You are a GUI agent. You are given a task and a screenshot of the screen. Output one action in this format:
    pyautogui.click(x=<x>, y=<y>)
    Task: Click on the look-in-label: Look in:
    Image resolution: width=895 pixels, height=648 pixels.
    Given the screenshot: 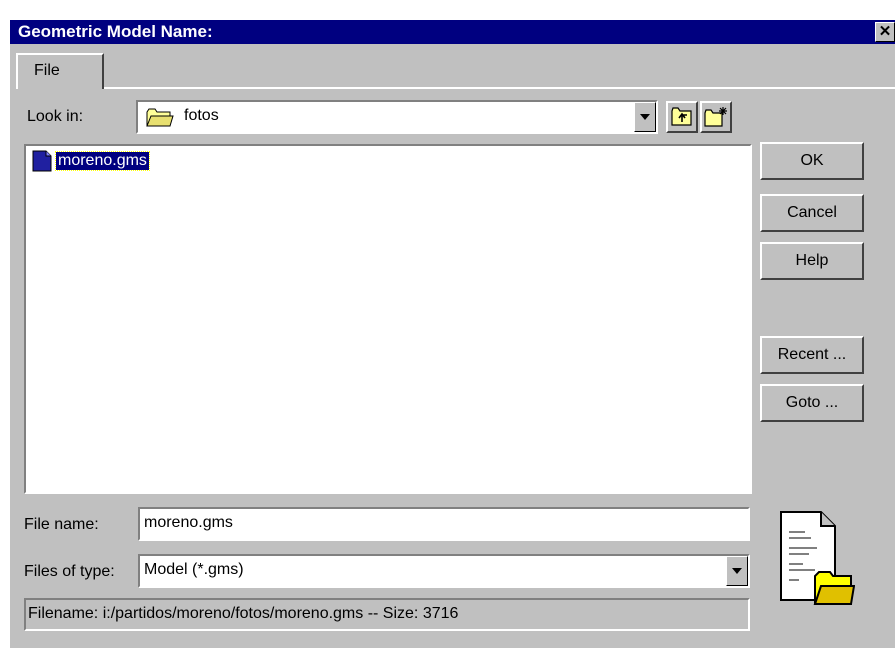 What is the action you would take?
    pyautogui.click(x=55, y=117)
    